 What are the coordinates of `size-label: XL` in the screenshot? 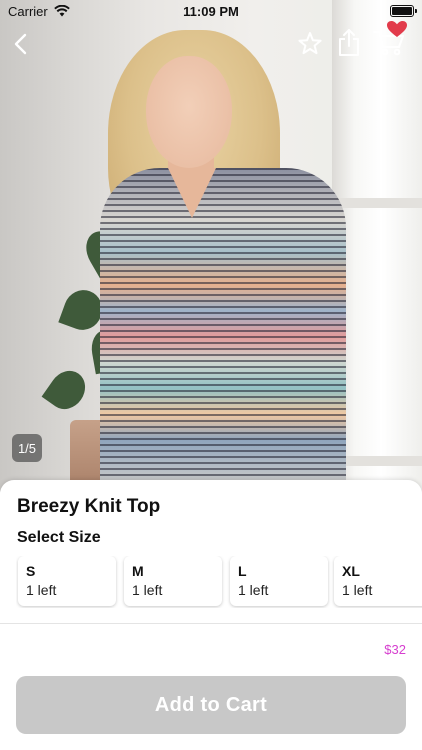 It's located at (351, 571).